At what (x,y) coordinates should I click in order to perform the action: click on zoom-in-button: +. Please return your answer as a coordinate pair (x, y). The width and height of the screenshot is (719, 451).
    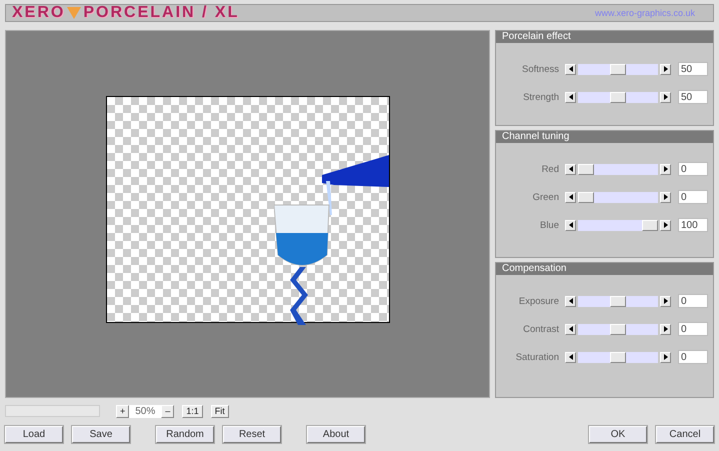
    Looking at the image, I should click on (123, 411).